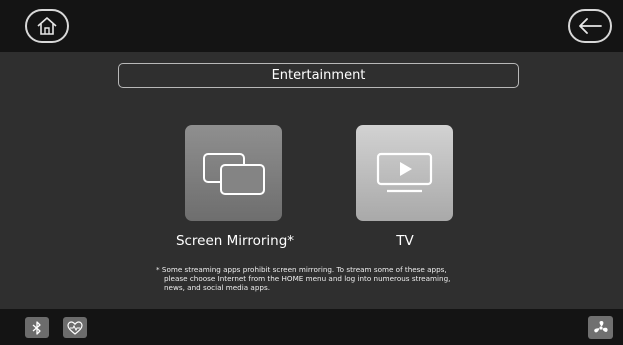 The height and width of the screenshot is (345, 623). I want to click on bluetooth-button, so click(37, 327).